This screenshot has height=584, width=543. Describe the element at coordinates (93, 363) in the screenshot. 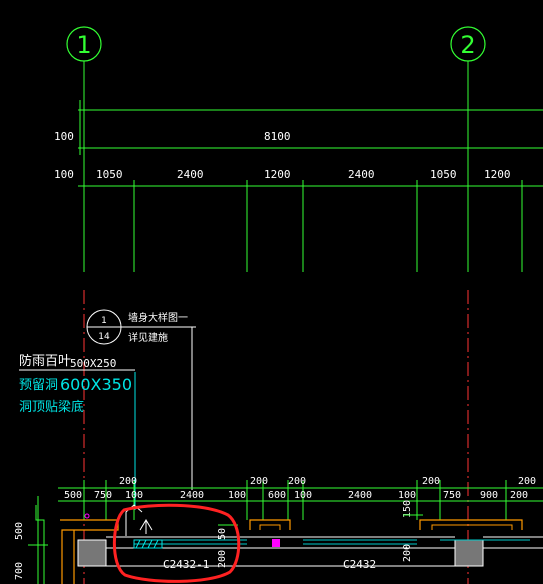

I see `note-louver-size: 500X250` at that location.